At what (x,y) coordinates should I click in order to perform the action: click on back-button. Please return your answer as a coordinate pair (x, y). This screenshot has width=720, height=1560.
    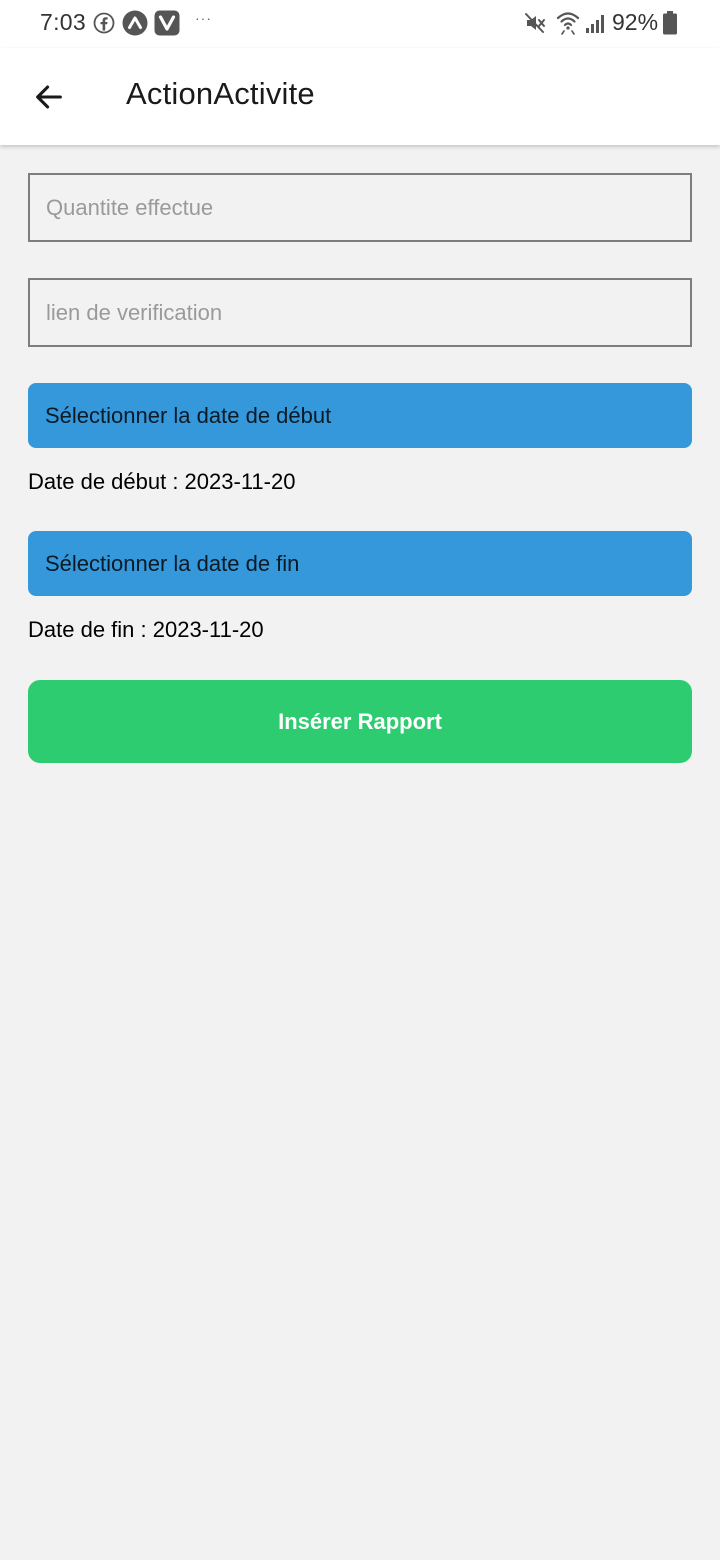
    Looking at the image, I should click on (49, 97).